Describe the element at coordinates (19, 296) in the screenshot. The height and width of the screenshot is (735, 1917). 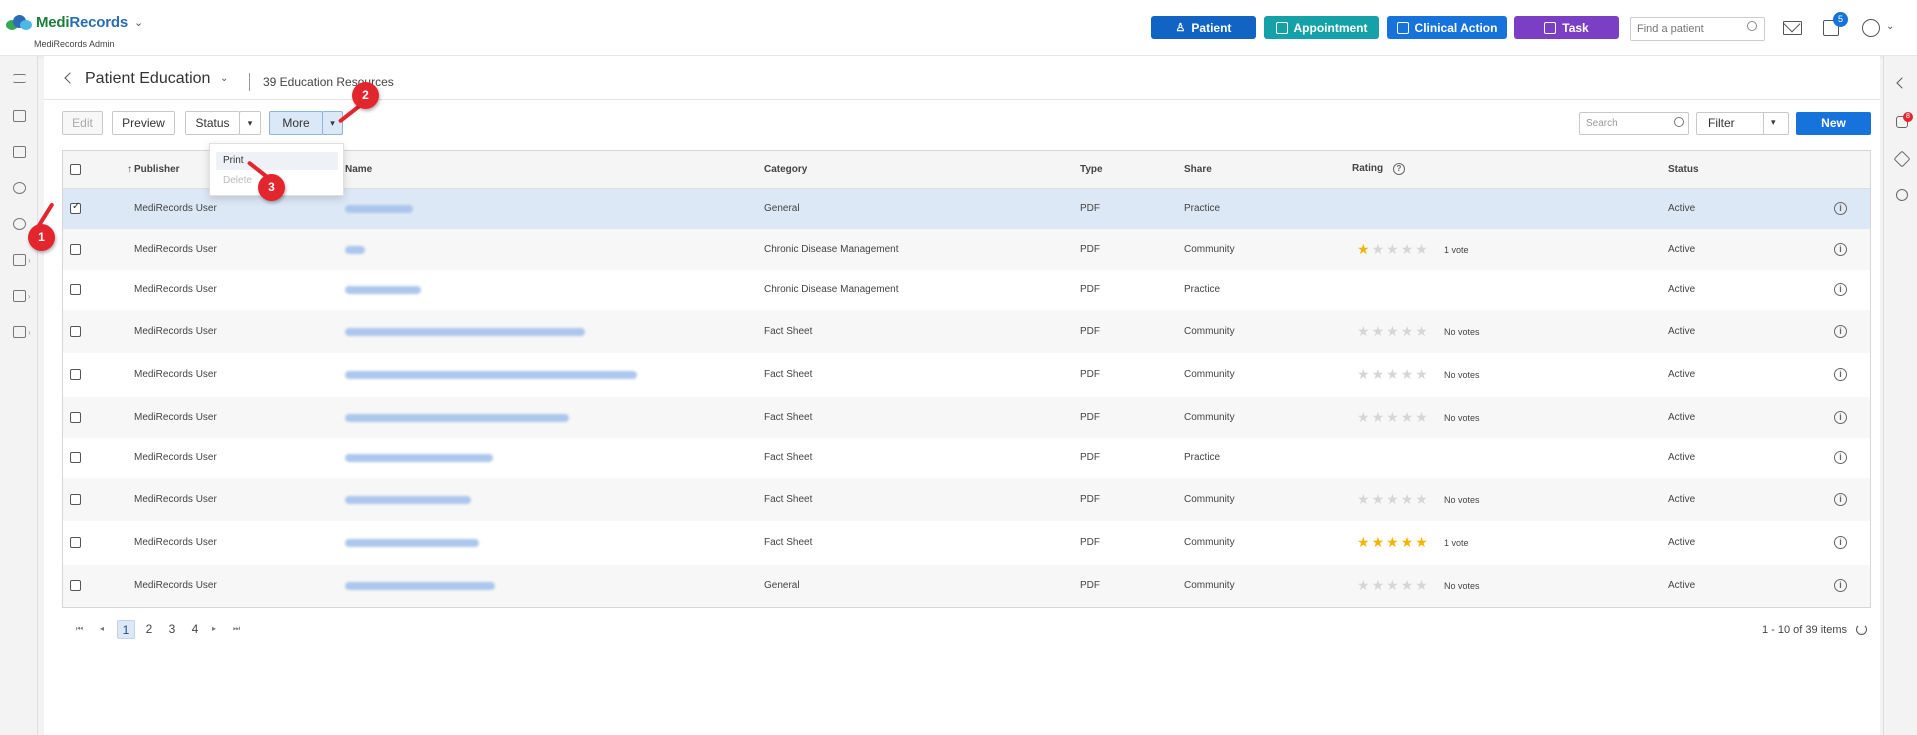
I see `folder-icon` at that location.